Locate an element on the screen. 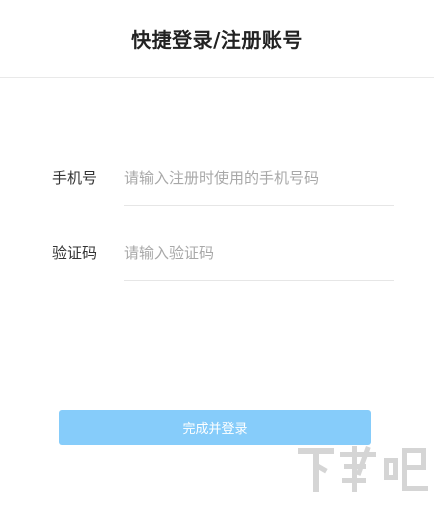 This screenshot has width=434, height=508. code-underline is located at coordinates (259, 280).